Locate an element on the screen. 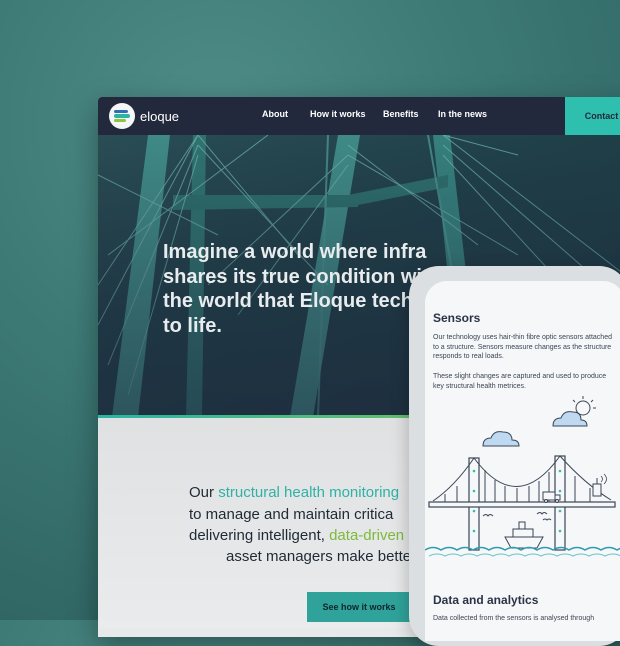 Image resolution: width=620 pixels, height=646 pixels. mission-line-1: Our structural health monitoring is located at coordinates (294, 492).